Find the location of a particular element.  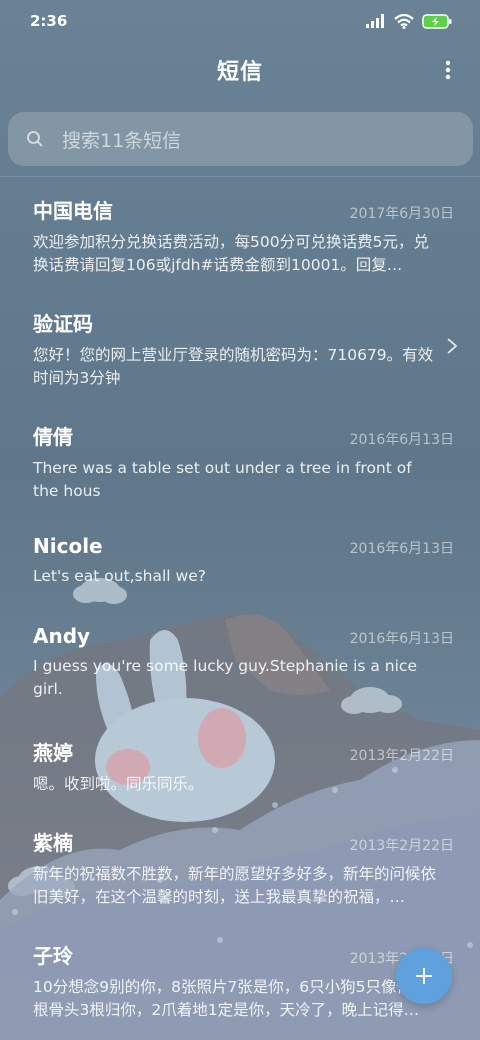

search-icon is located at coordinates (35, 139).